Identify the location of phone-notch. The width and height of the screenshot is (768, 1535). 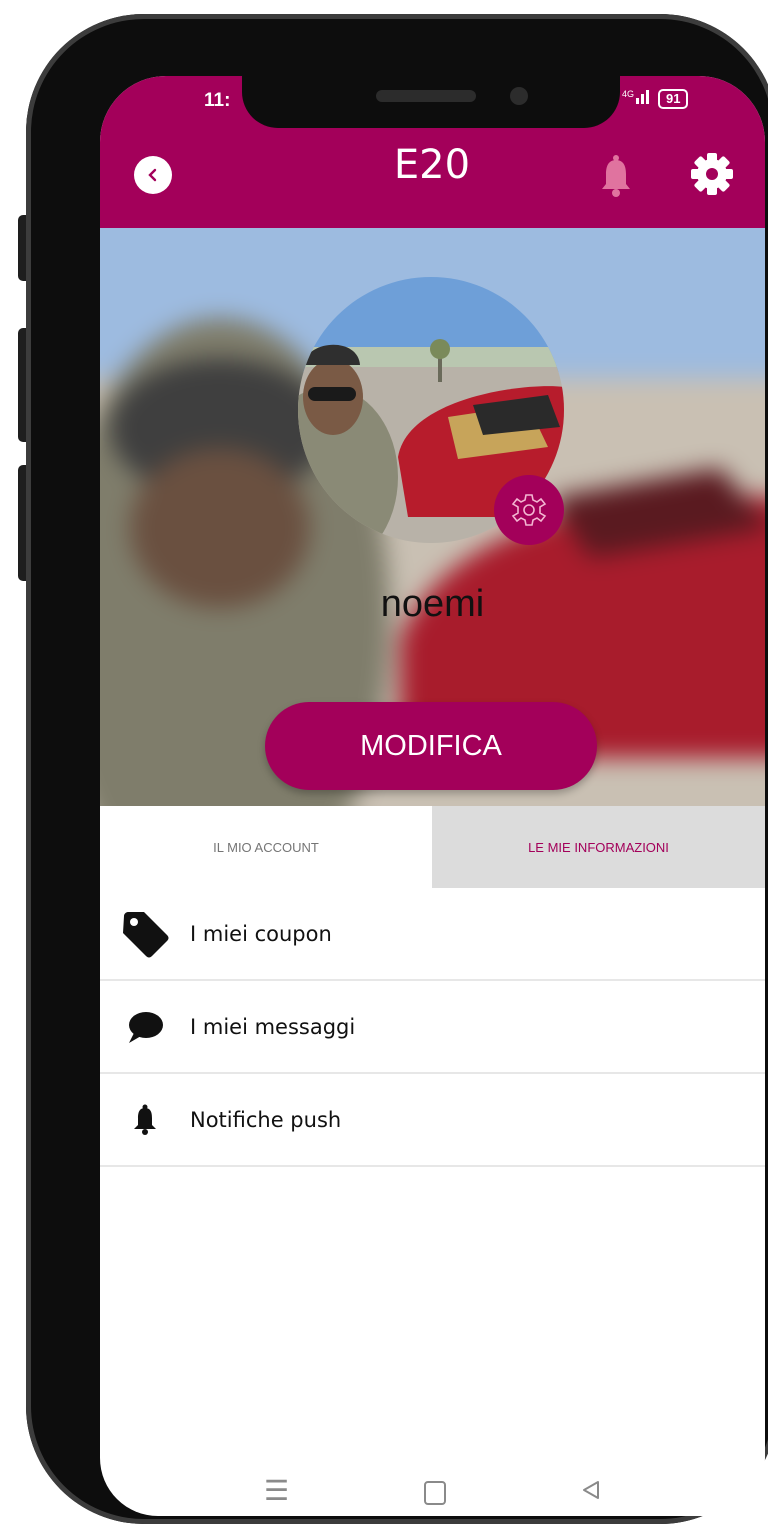
(431, 102).